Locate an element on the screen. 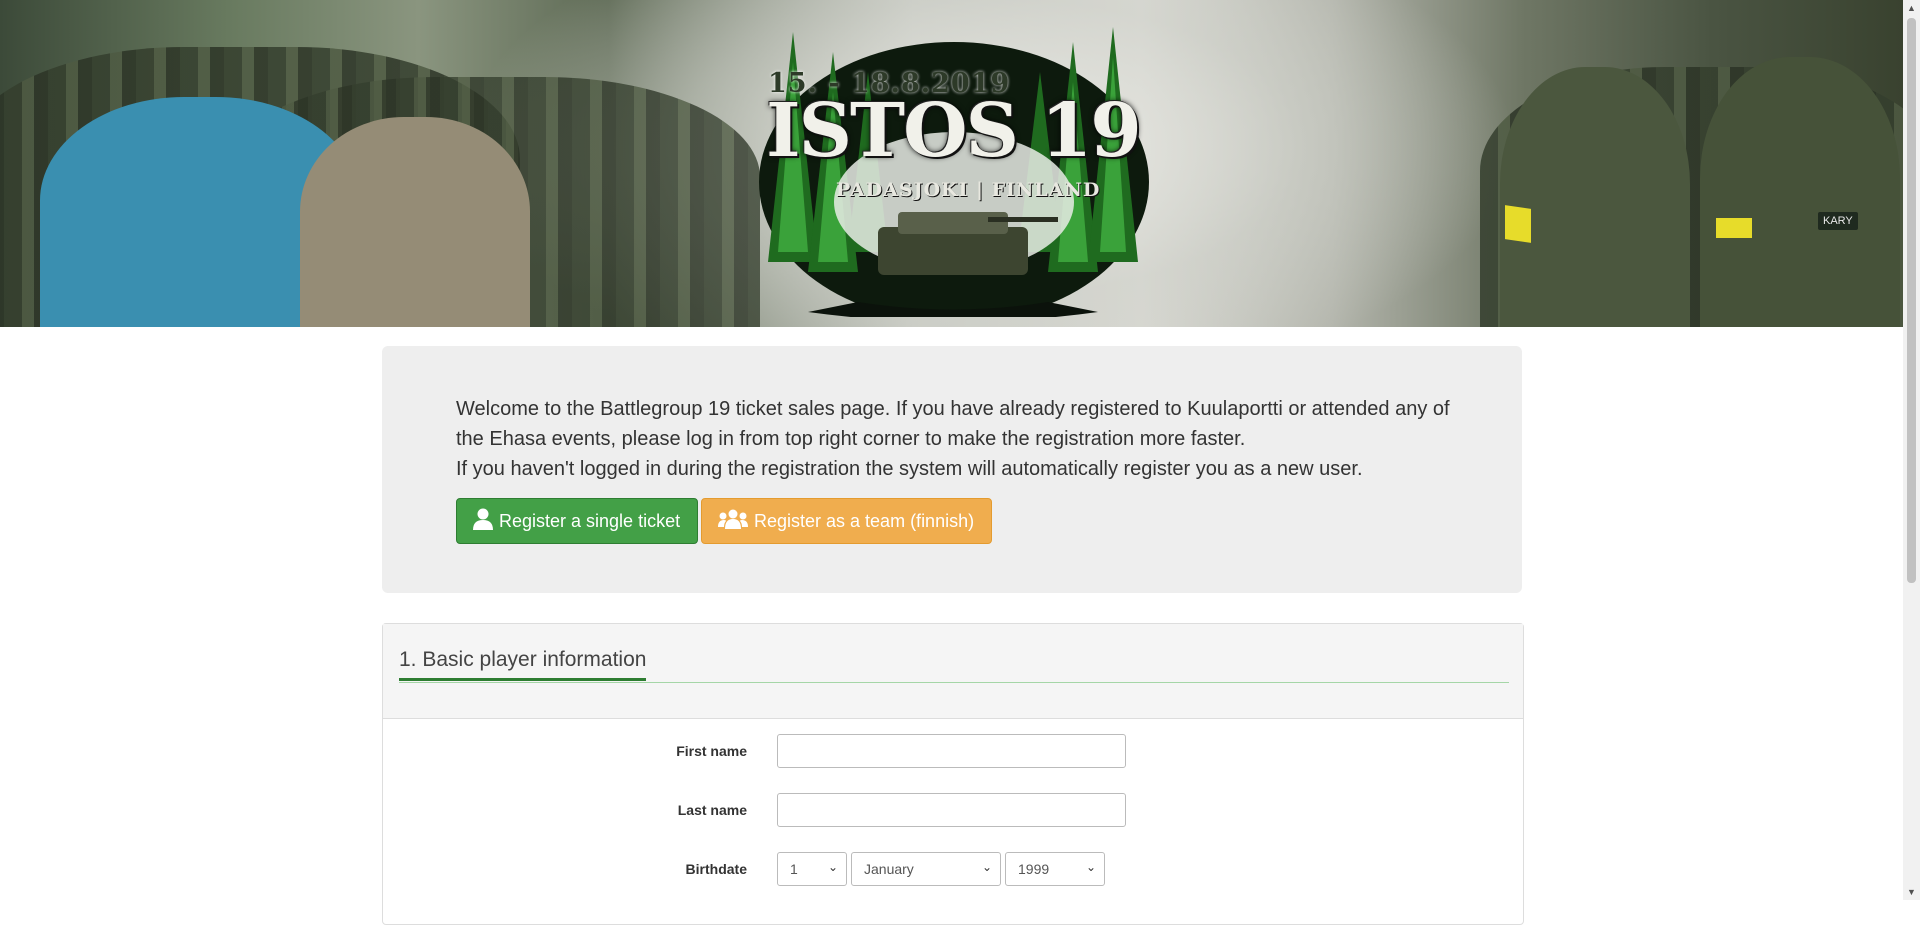 This screenshot has height=925, width=1920. name-patch: KARY is located at coordinates (1838, 221).